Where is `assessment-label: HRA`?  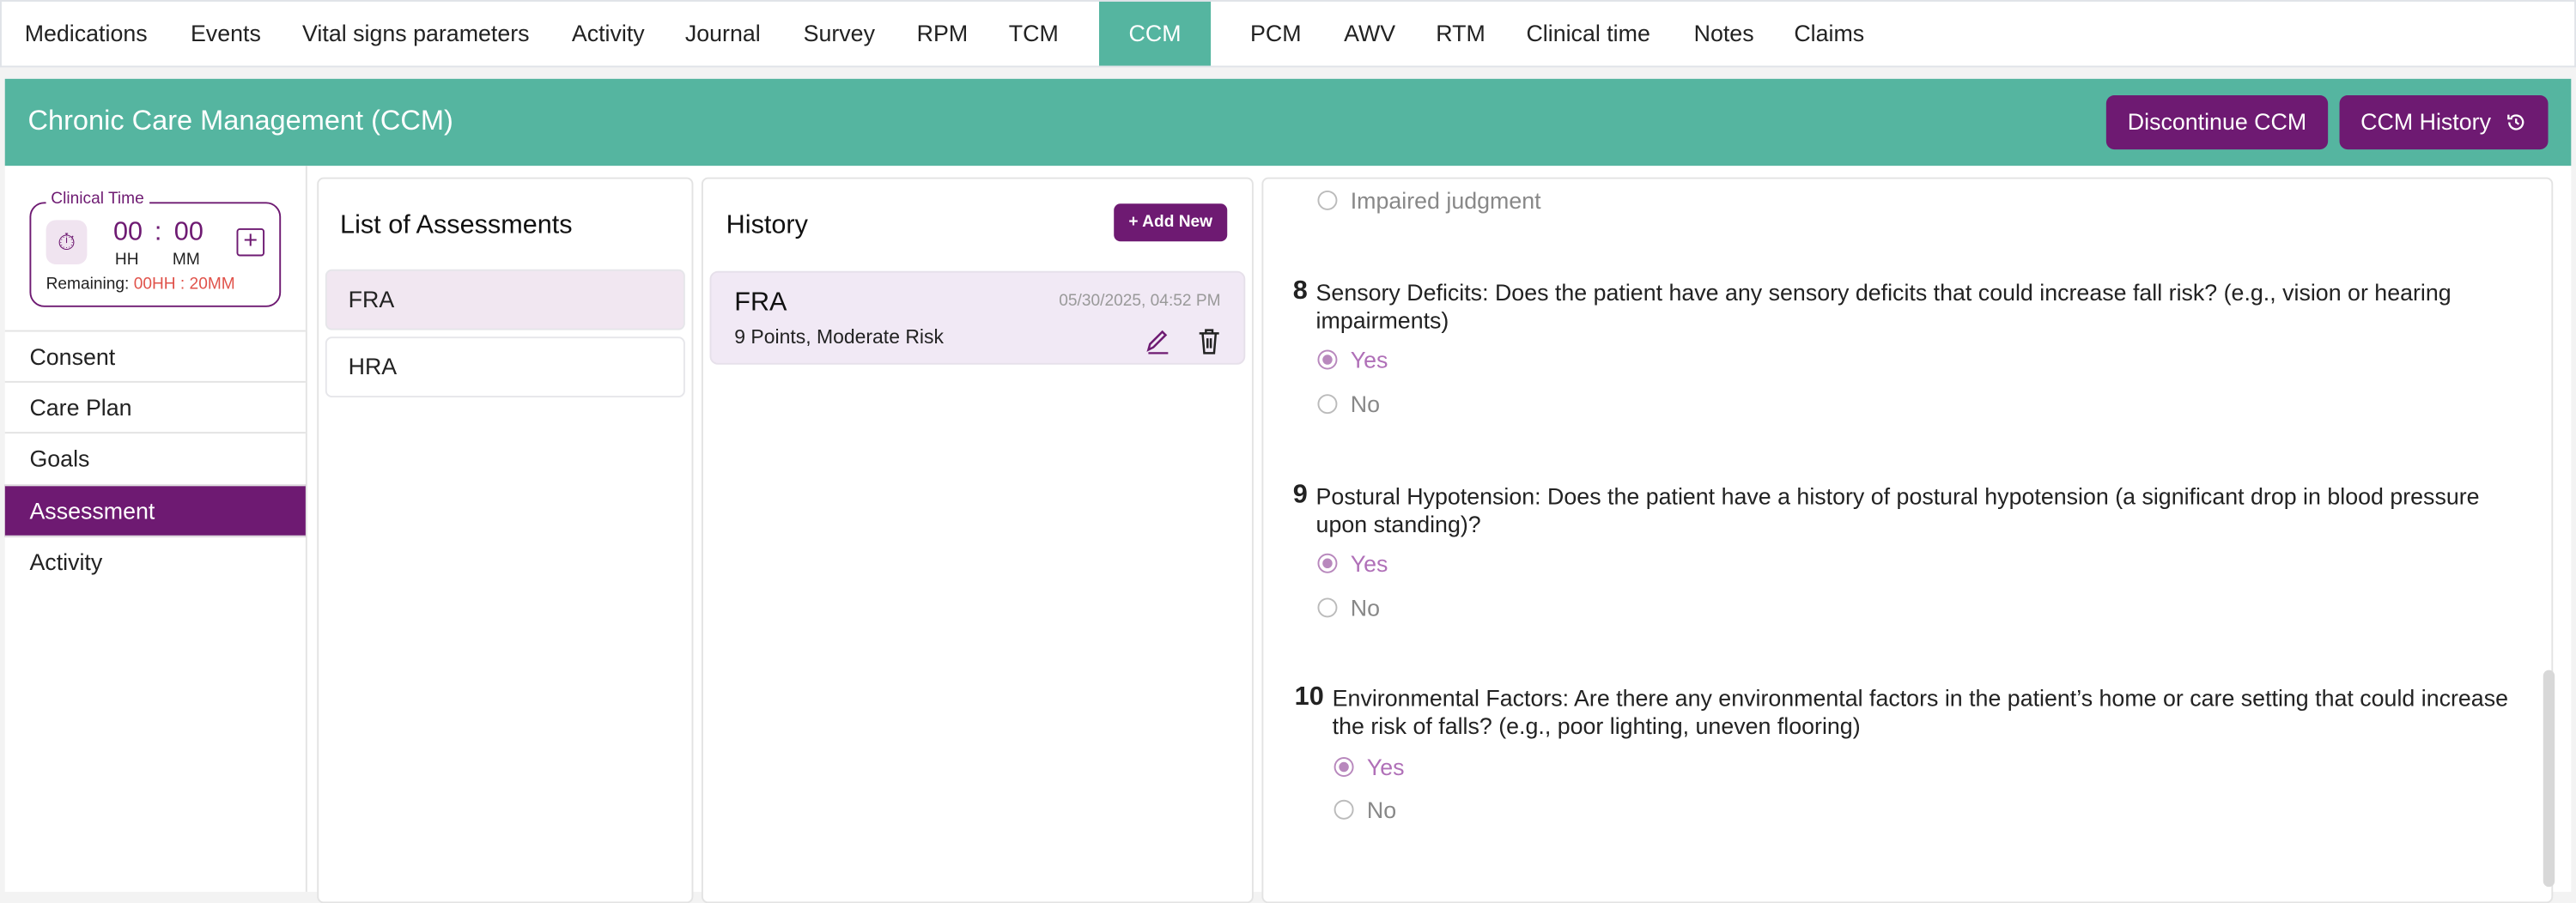
assessment-label: HRA is located at coordinates (373, 366).